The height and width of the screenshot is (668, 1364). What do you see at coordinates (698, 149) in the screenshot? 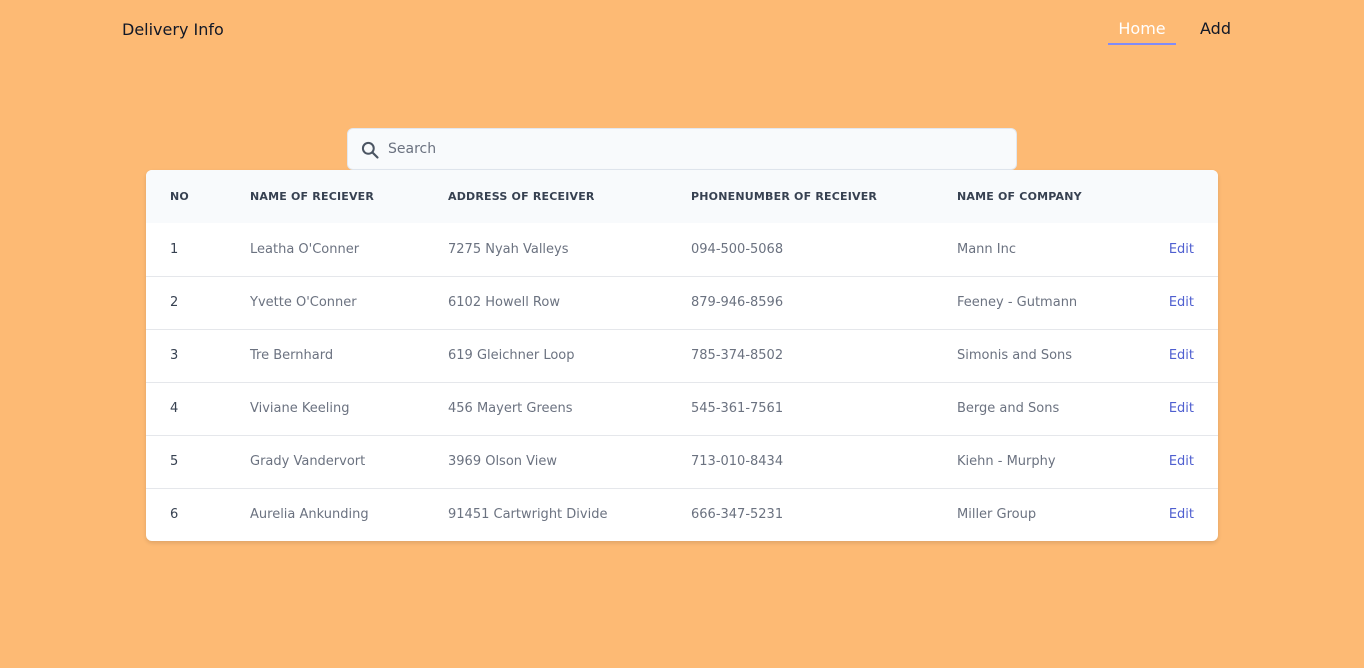
I see `search-input` at bounding box center [698, 149].